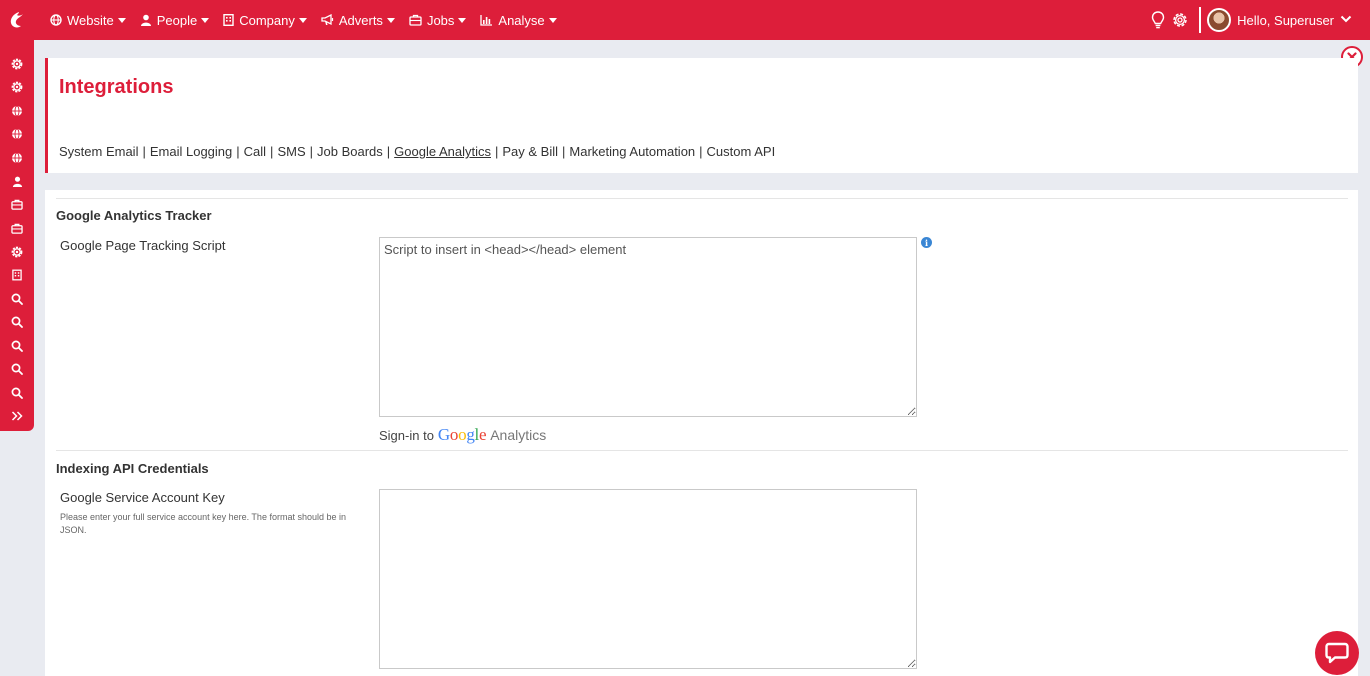 The width and height of the screenshot is (1370, 676). What do you see at coordinates (142, 497) in the screenshot?
I see `service-account-key-label: Google Service Account Key` at bounding box center [142, 497].